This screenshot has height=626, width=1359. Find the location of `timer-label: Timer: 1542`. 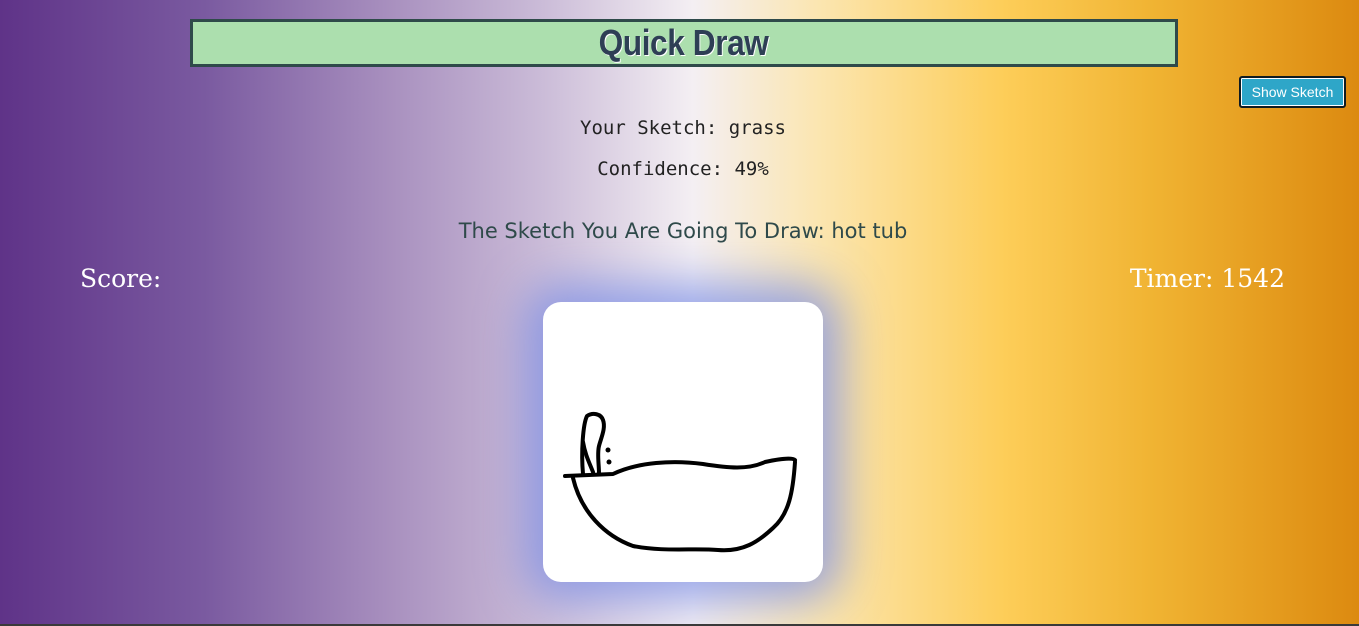

timer-label: Timer: 1542 is located at coordinates (1207, 278).